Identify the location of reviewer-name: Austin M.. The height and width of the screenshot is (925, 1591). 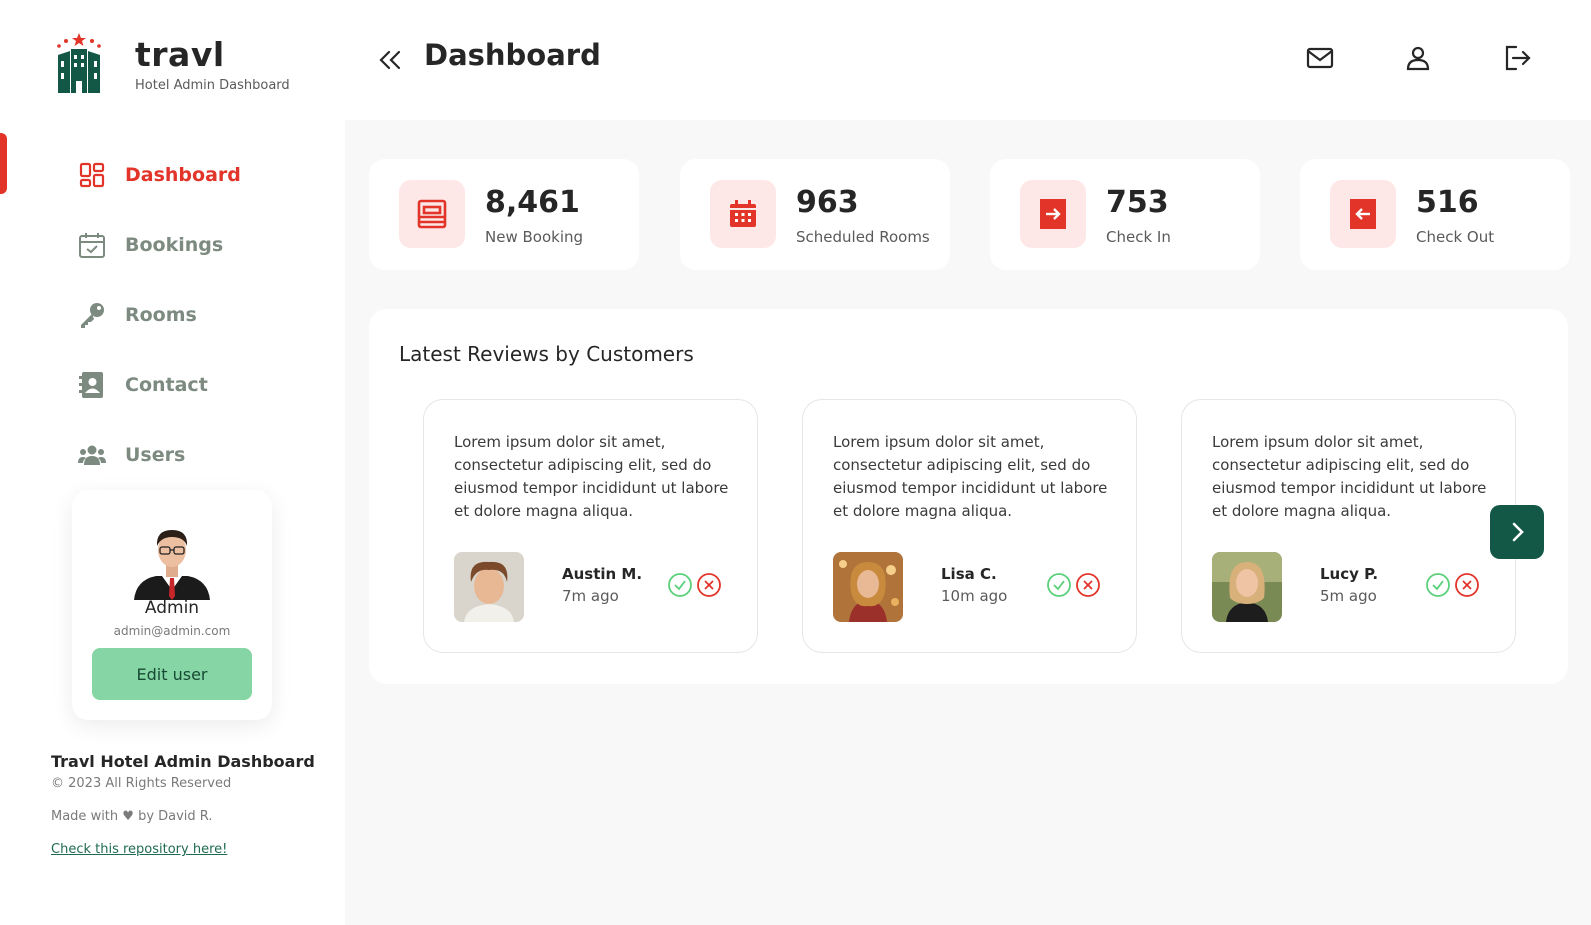
(602, 574).